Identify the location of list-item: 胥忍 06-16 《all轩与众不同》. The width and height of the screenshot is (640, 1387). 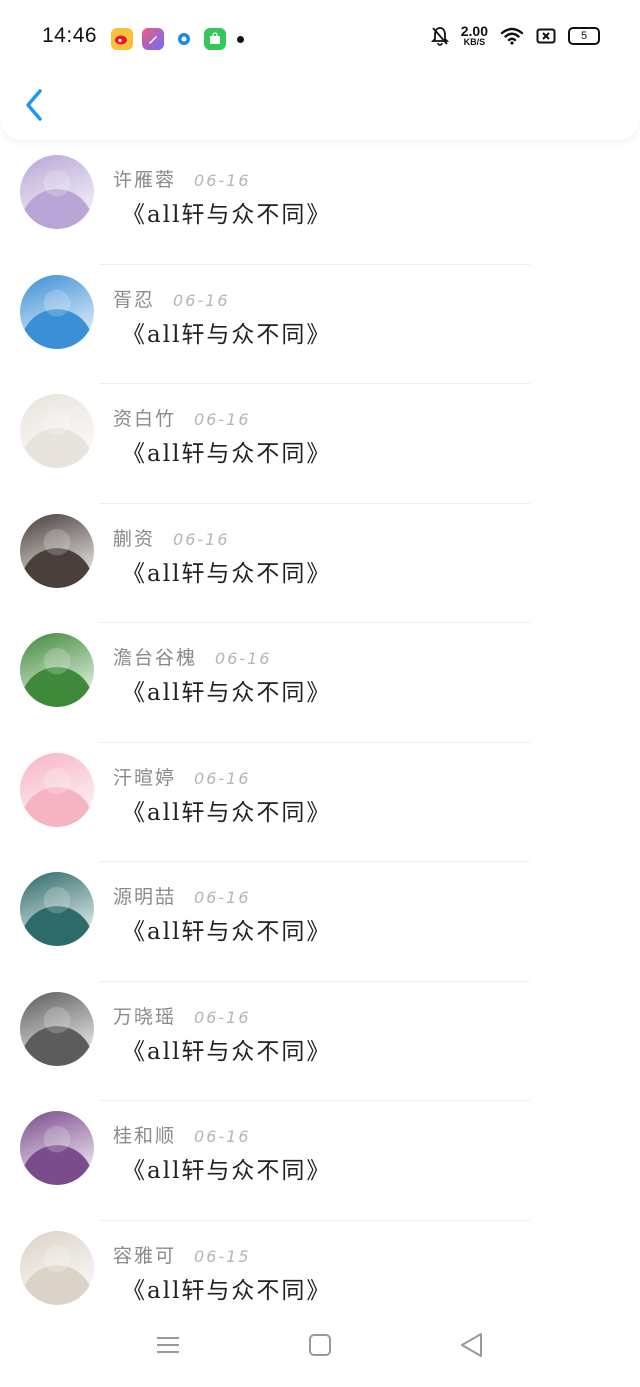
(320, 324).